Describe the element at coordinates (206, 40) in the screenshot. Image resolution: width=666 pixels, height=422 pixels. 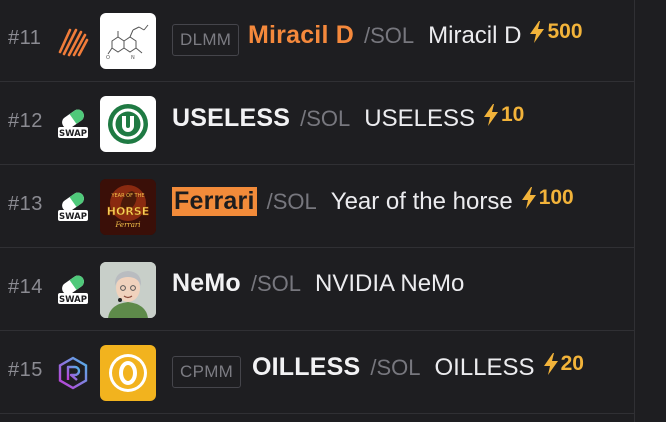
I see `pool-type-badge: DLMM` at that location.